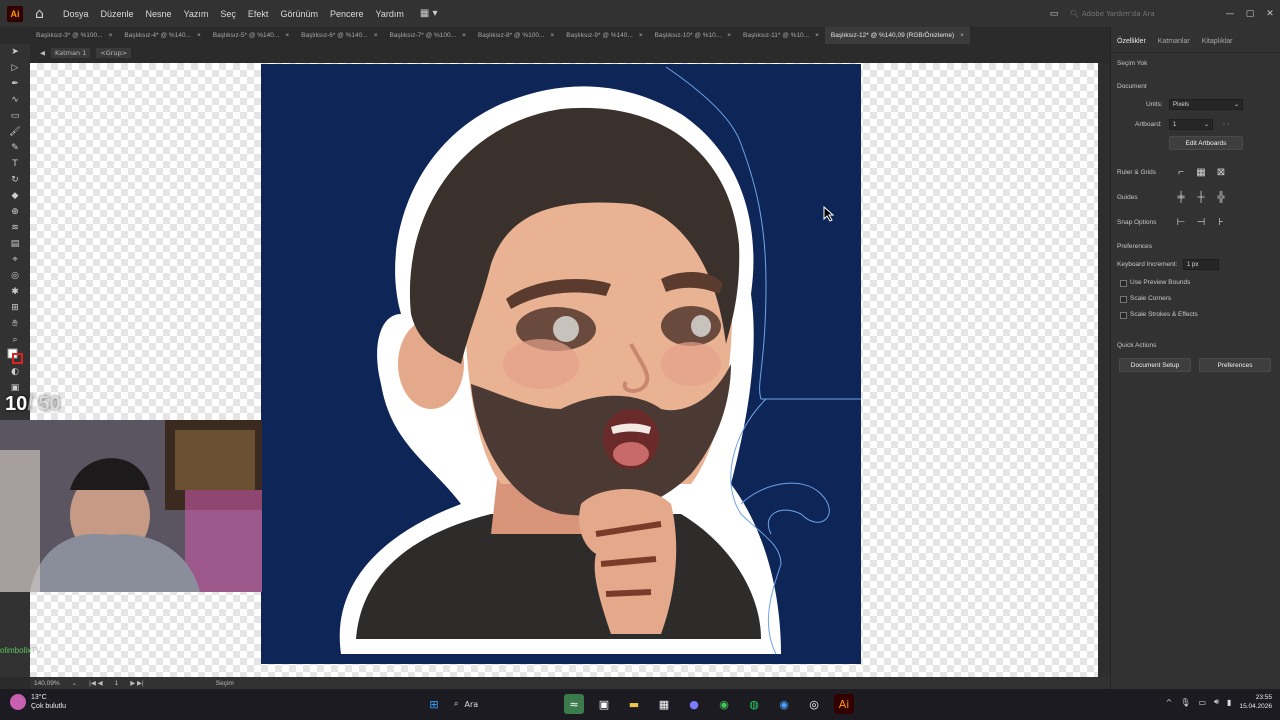 The width and height of the screenshot is (1280, 720). Describe the element at coordinates (694, 704) in the screenshot. I see `discord-icon: ●` at that location.